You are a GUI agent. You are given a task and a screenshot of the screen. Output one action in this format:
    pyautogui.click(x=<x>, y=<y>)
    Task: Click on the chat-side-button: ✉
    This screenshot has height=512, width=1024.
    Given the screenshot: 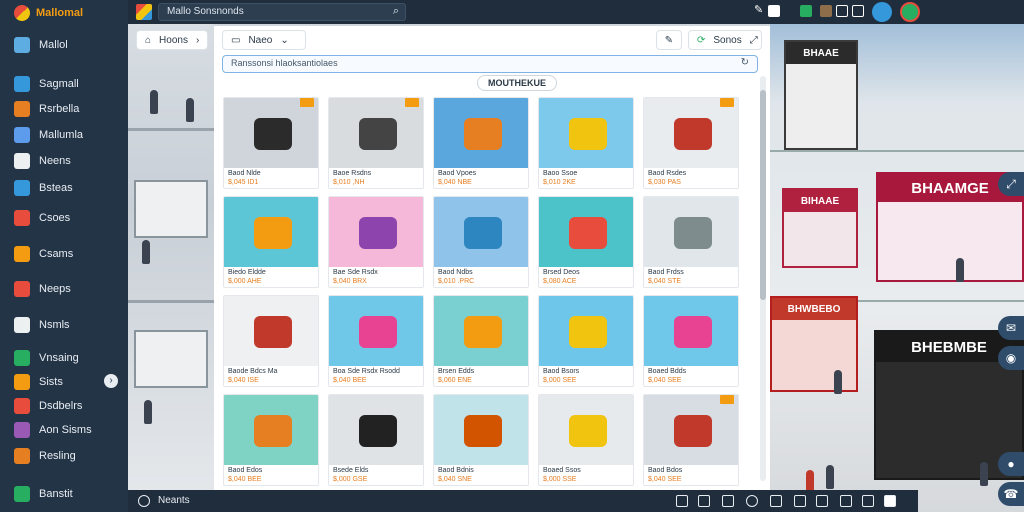 What is the action you would take?
    pyautogui.click(x=1011, y=328)
    